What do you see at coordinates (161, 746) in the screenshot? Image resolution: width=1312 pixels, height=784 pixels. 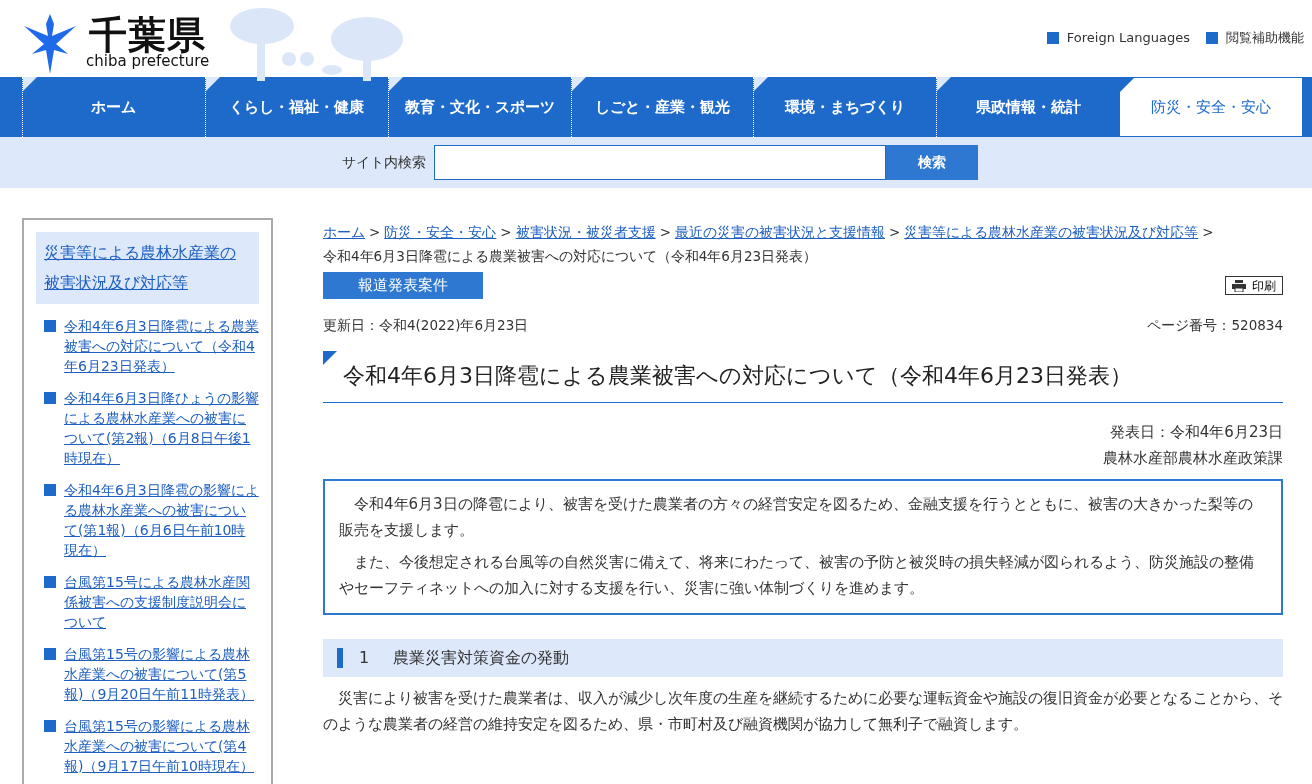 I see `sidebar-link: 台風第15号の影響による農林水産業への被害について(第4報)（9月17日午前10時現在）` at bounding box center [161, 746].